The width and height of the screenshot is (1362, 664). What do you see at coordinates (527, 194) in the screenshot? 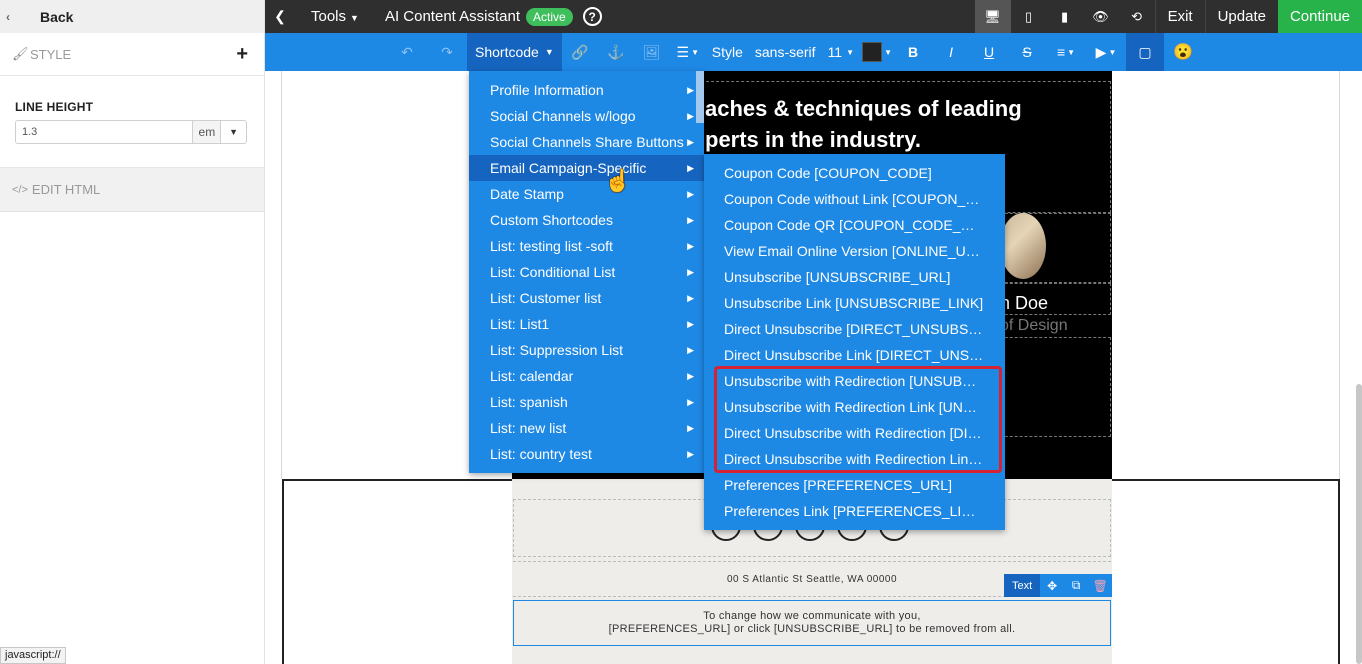
I see `menu-item-label: Date Stamp` at bounding box center [527, 194].